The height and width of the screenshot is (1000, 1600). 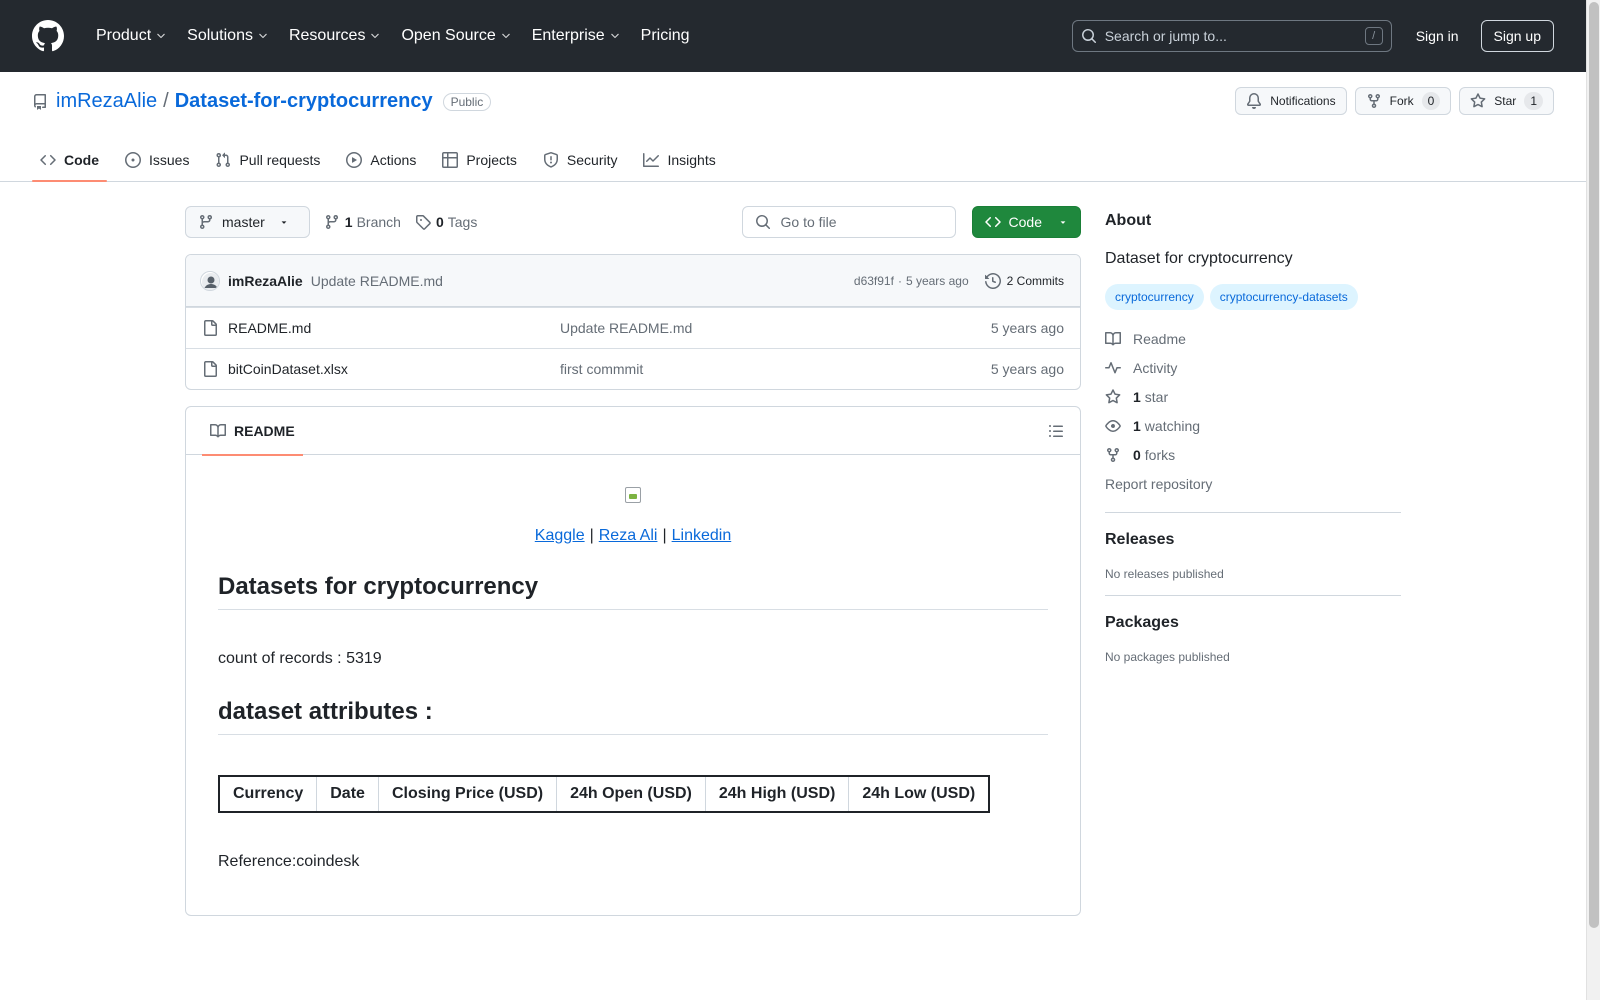 I want to click on slash-shortcut-key: /, so click(x=1373, y=36).